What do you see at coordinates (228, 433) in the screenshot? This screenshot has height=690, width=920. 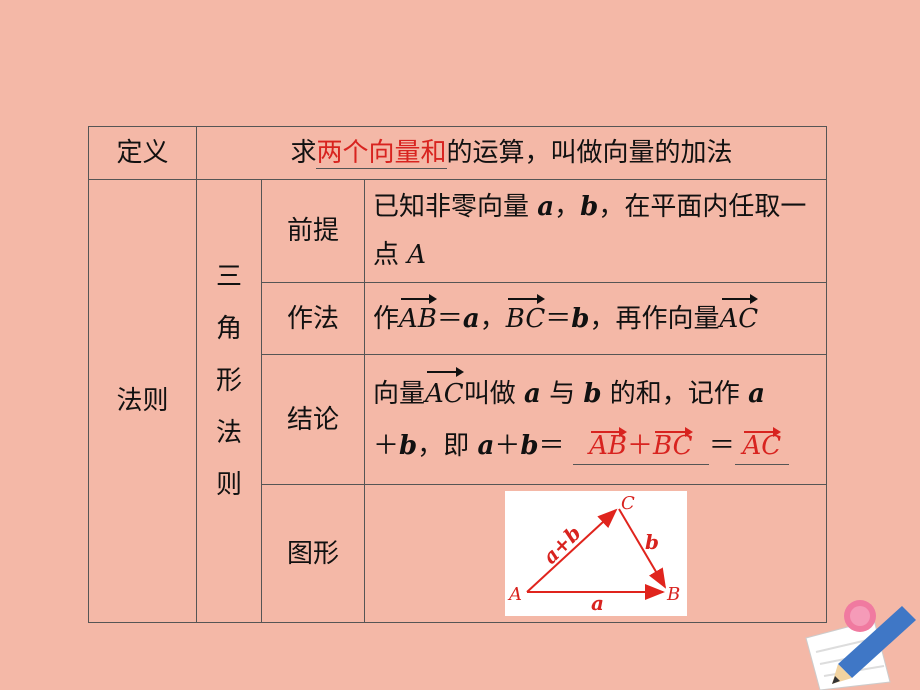 I see `triangle-rule-char: 法` at bounding box center [228, 433].